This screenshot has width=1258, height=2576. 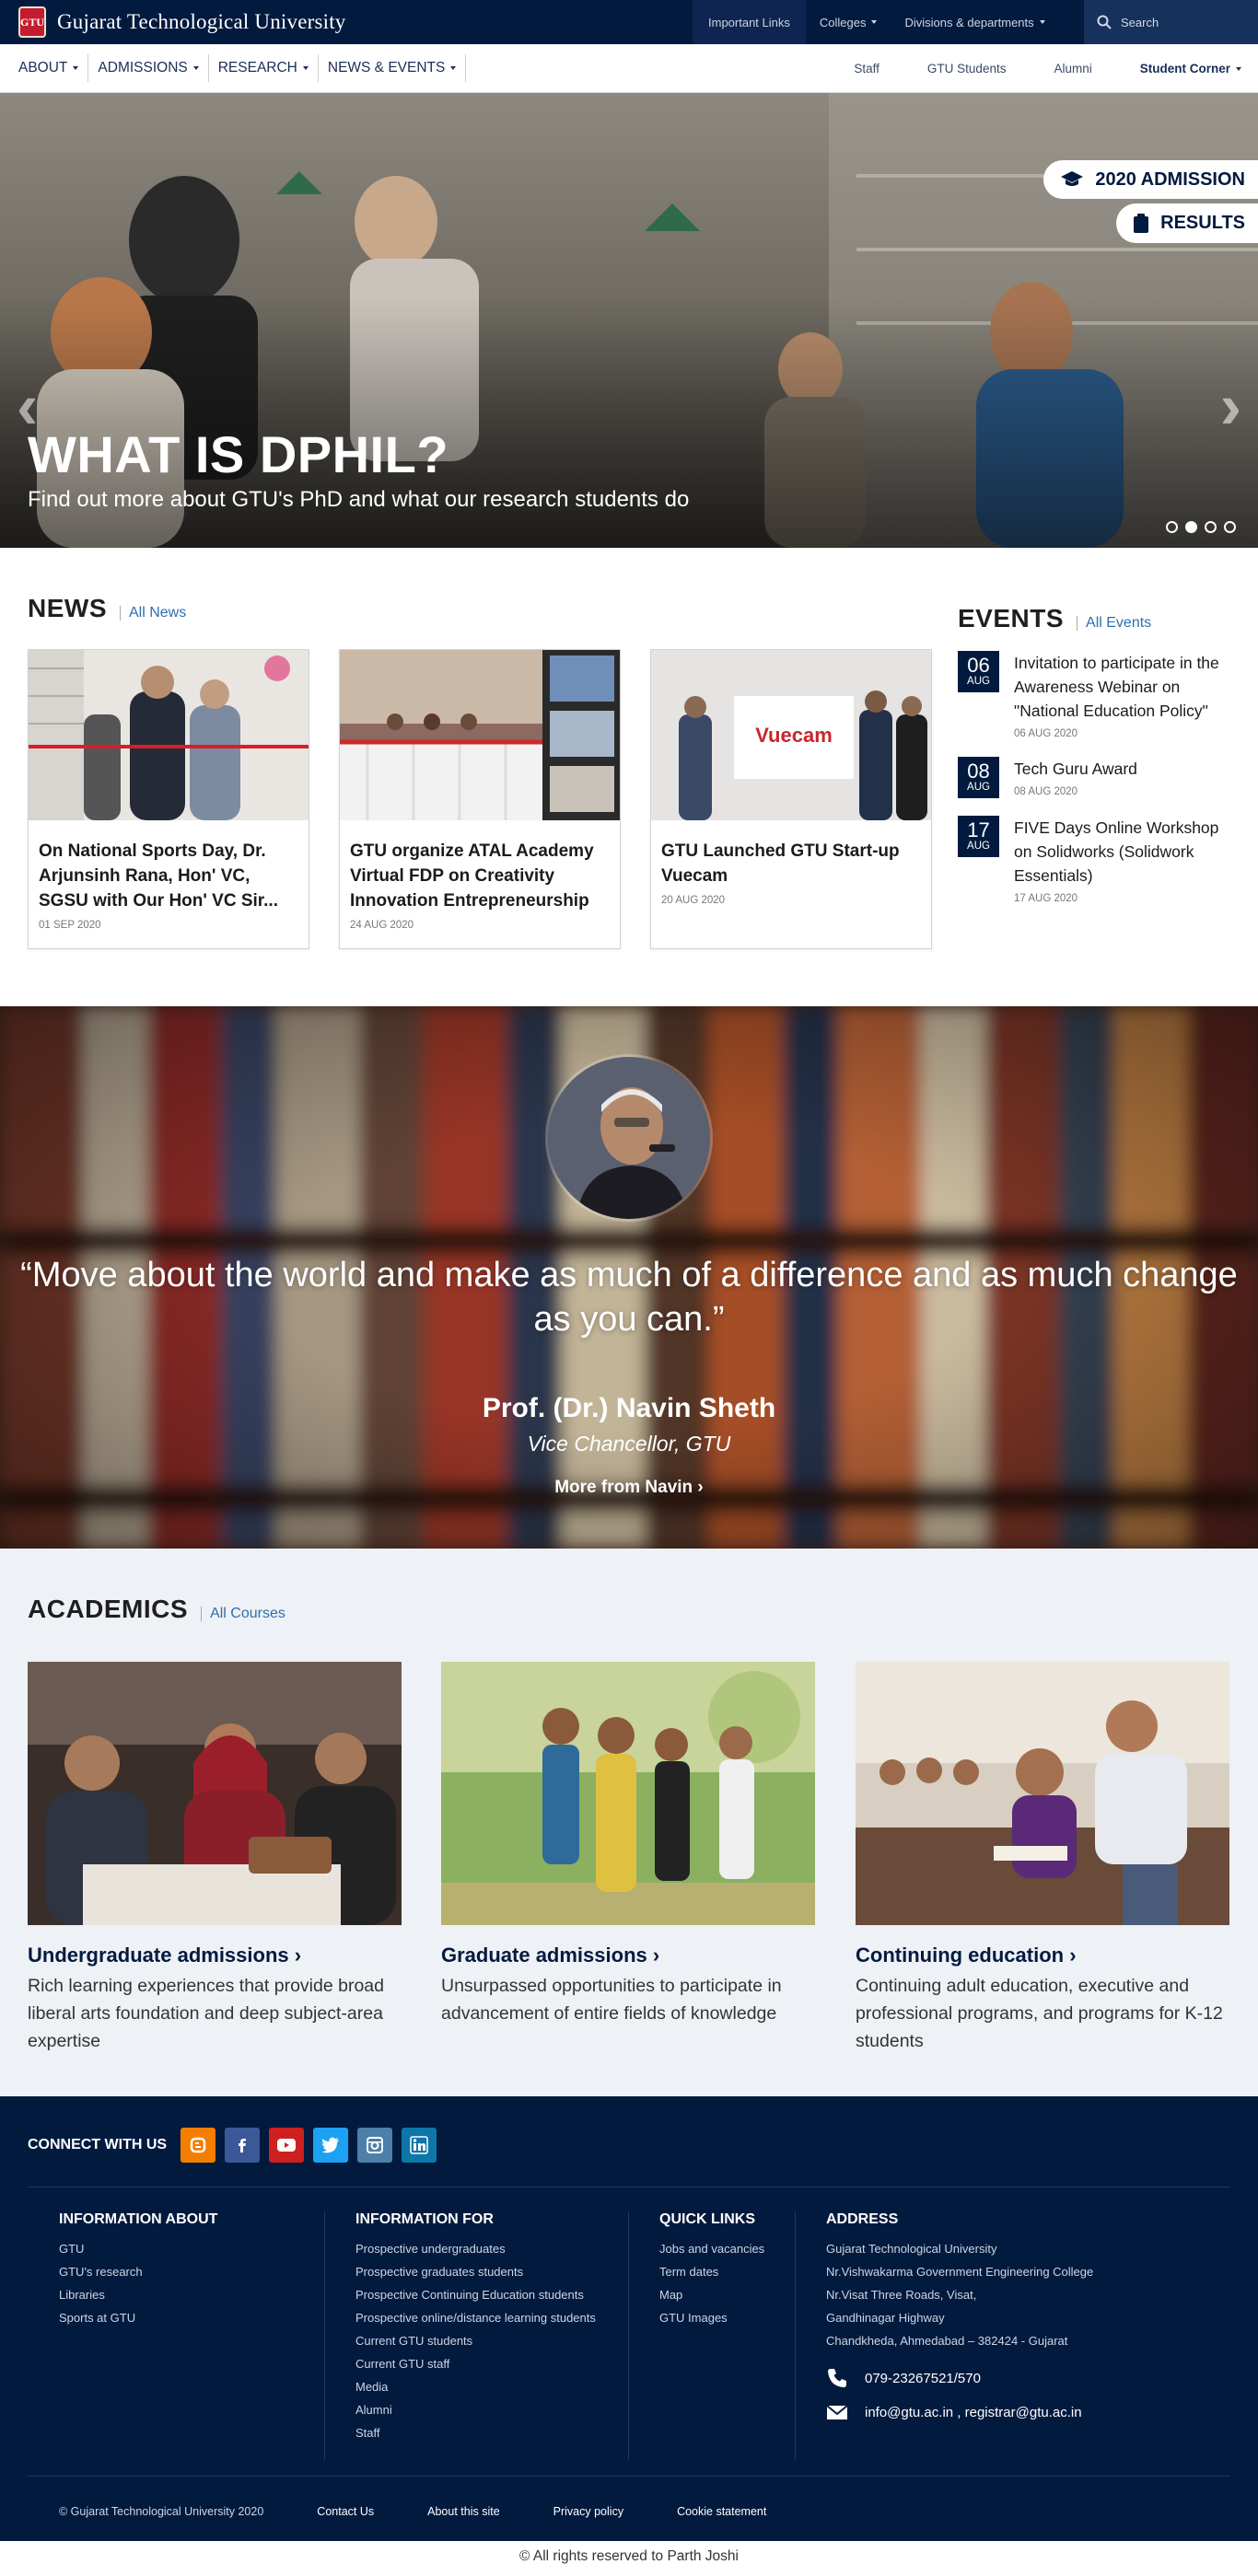 What do you see at coordinates (969, 22) in the screenshot?
I see `divisions-label: Divisions & departments` at bounding box center [969, 22].